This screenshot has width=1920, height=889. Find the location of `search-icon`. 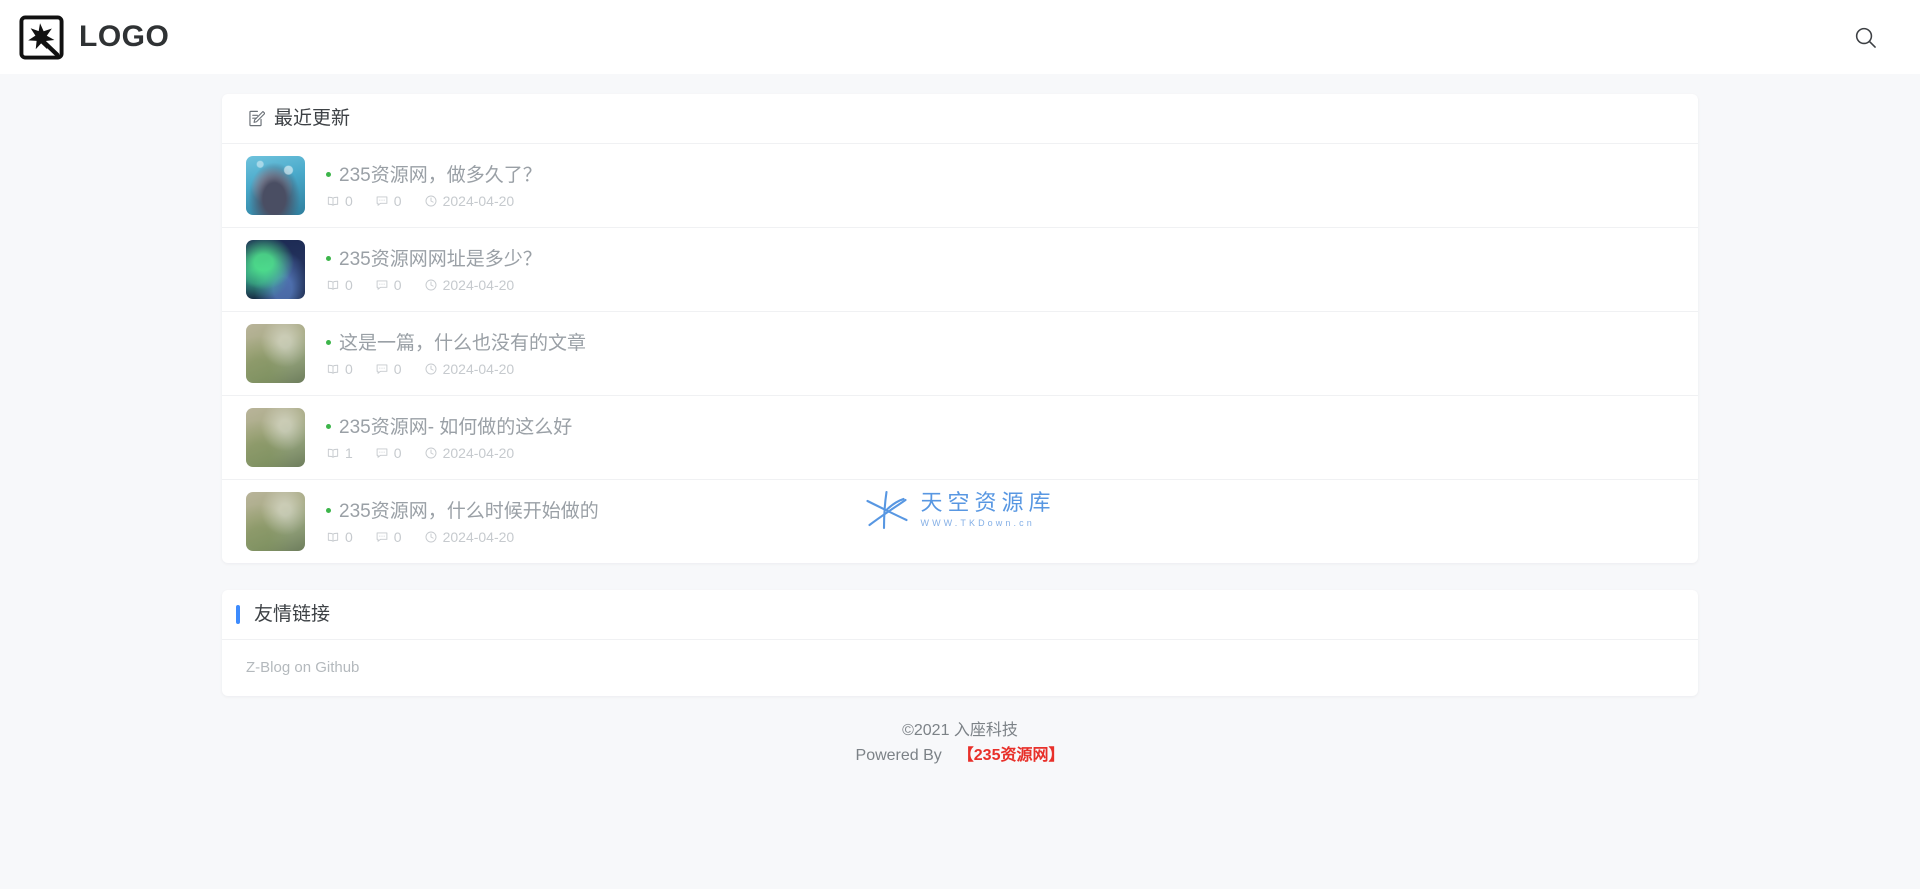

search-icon is located at coordinates (1865, 37).